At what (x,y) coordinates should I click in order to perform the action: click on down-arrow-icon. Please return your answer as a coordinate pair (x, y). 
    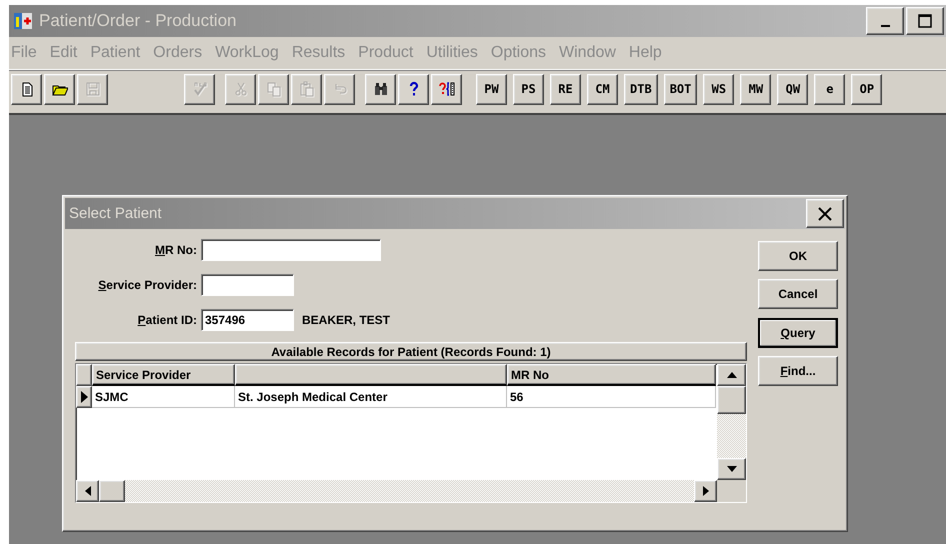
    Looking at the image, I should click on (731, 469).